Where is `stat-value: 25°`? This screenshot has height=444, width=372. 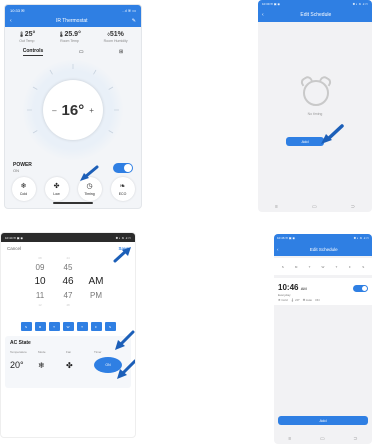 stat-value: 25° is located at coordinates (30, 34).